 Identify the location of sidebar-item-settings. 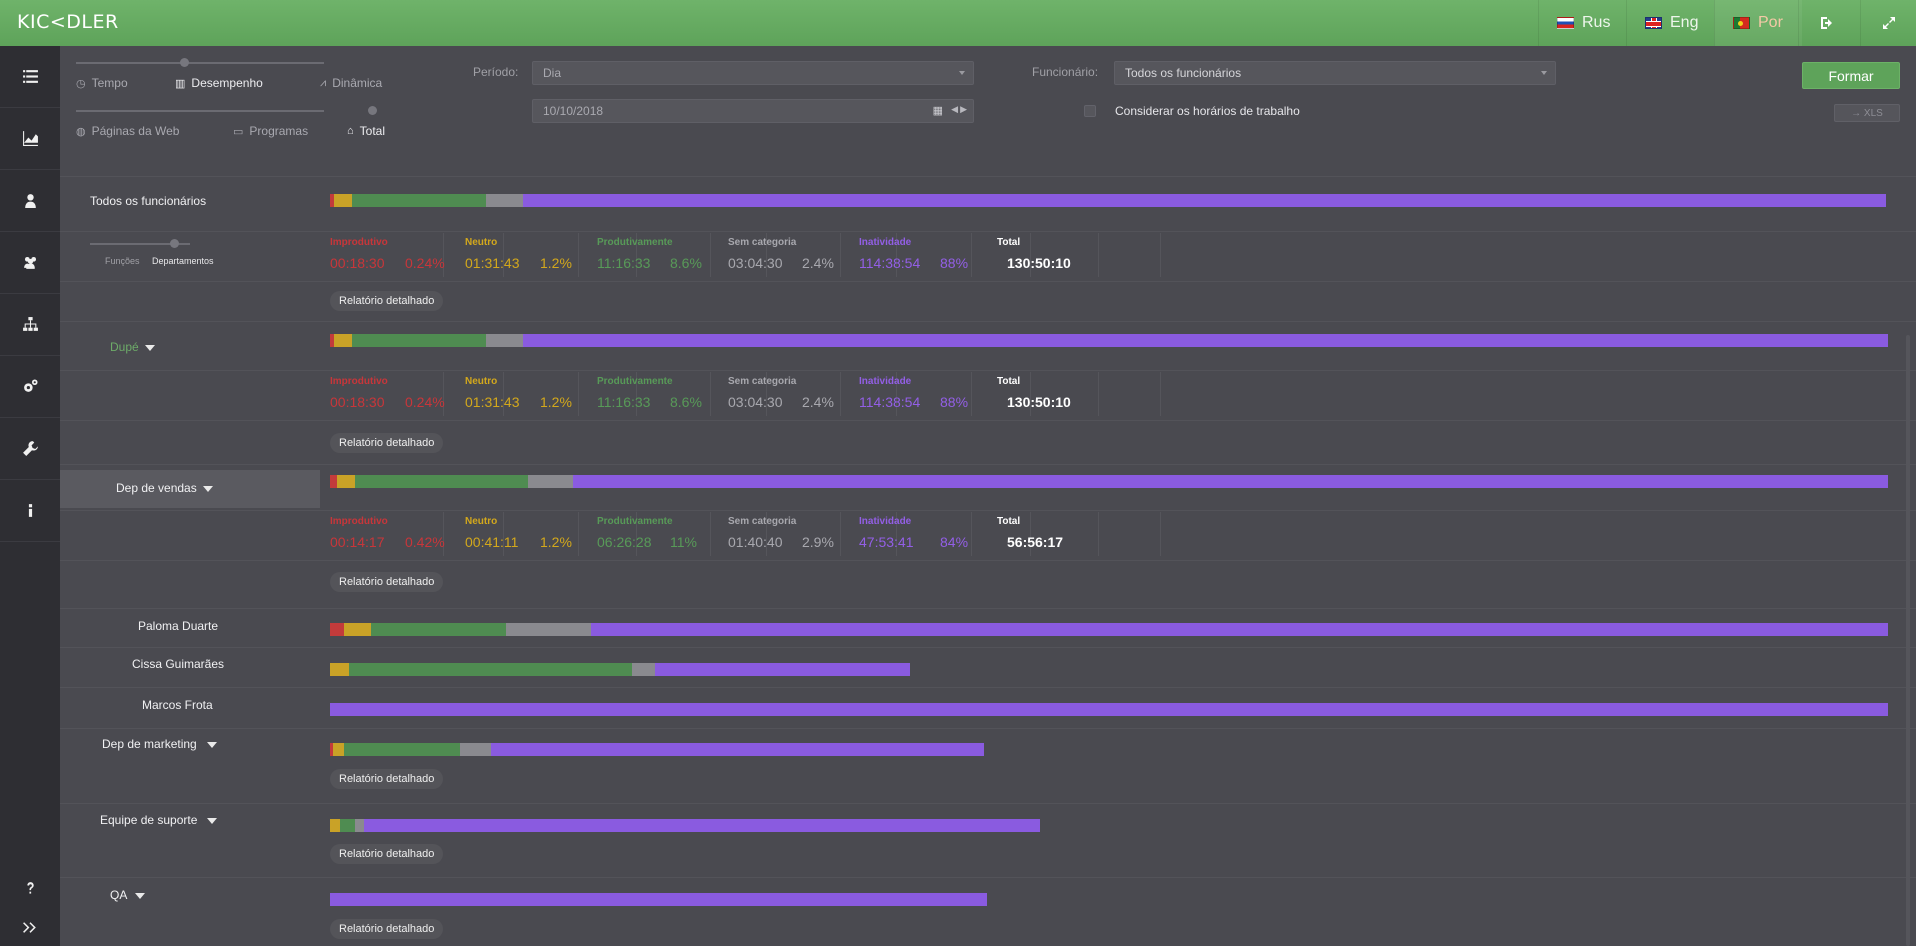
(30, 387).